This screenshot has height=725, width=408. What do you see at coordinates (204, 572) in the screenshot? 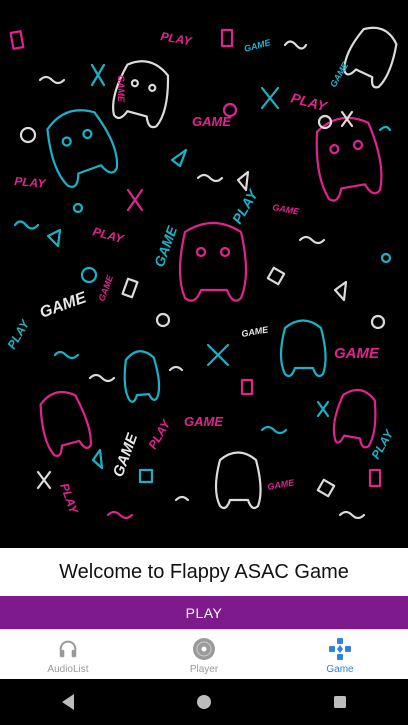
I see `welcome-message: Welcome to Flappy ASAC Game` at bounding box center [204, 572].